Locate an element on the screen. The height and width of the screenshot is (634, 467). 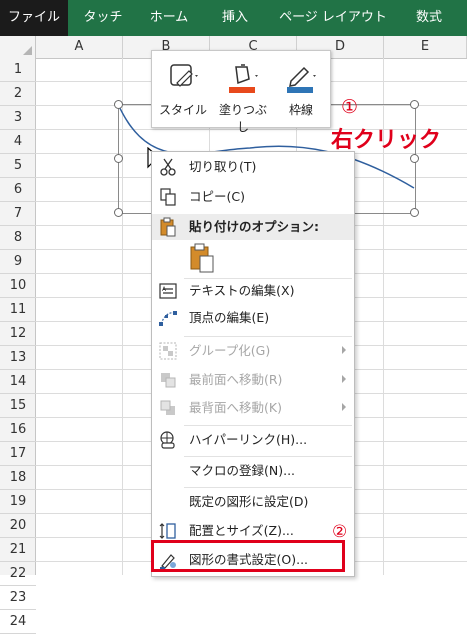
edit-points-icon is located at coordinates (168, 318).